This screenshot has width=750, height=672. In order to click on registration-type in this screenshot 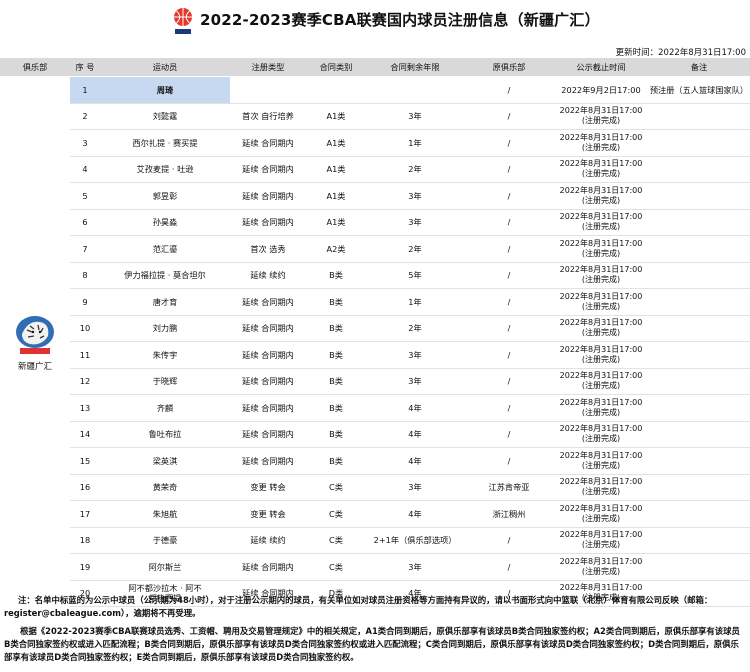, I will do `click(268, 90)`.